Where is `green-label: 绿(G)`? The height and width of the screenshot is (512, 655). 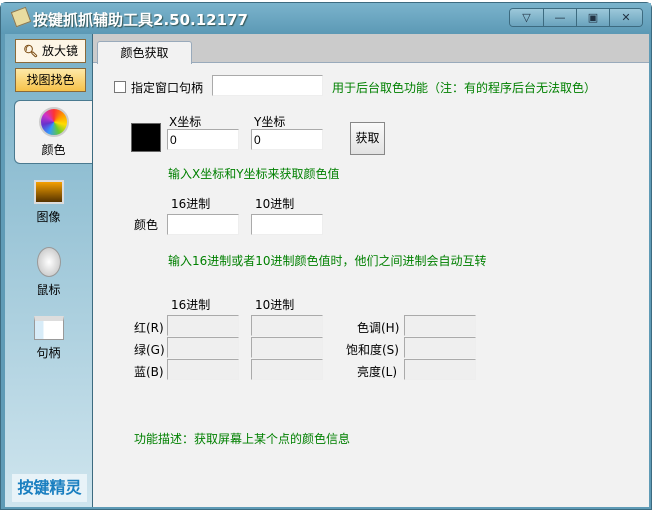
green-label: 绿(G) is located at coordinates (149, 350).